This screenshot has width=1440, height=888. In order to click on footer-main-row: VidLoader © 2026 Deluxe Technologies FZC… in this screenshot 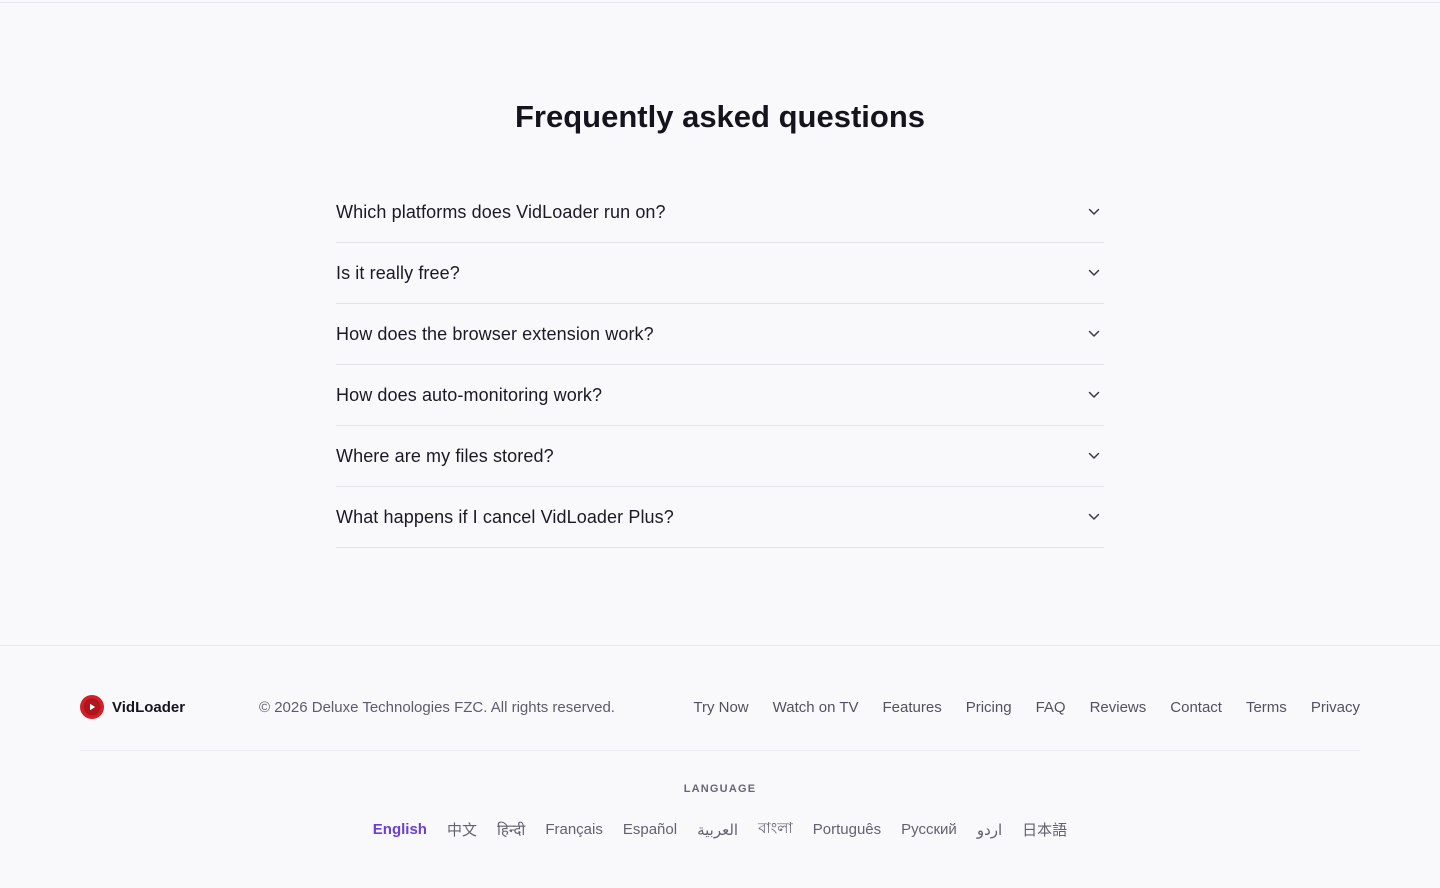, I will do `click(720, 707)`.